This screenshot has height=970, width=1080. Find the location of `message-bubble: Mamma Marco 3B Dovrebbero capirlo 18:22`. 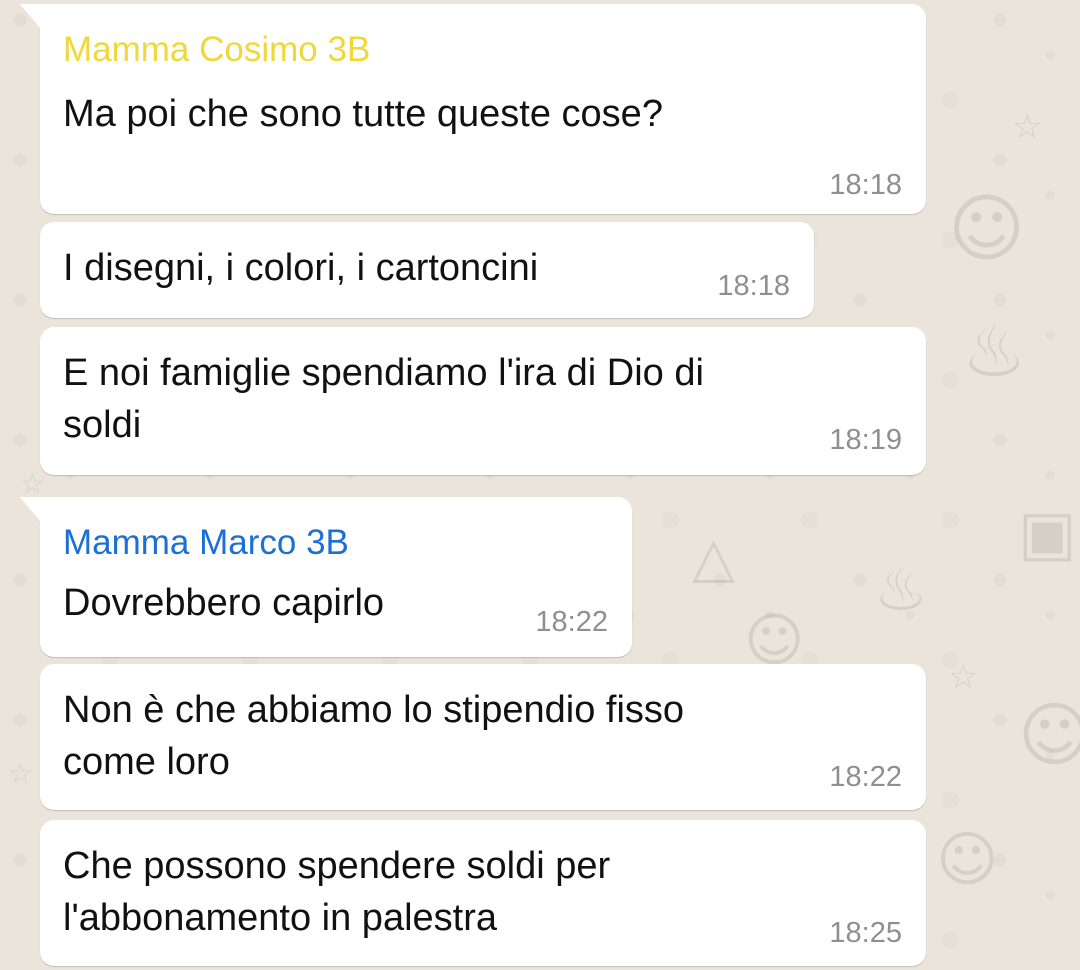

message-bubble: Mamma Marco 3B Dovrebbero capirlo 18:22 is located at coordinates (326, 577).